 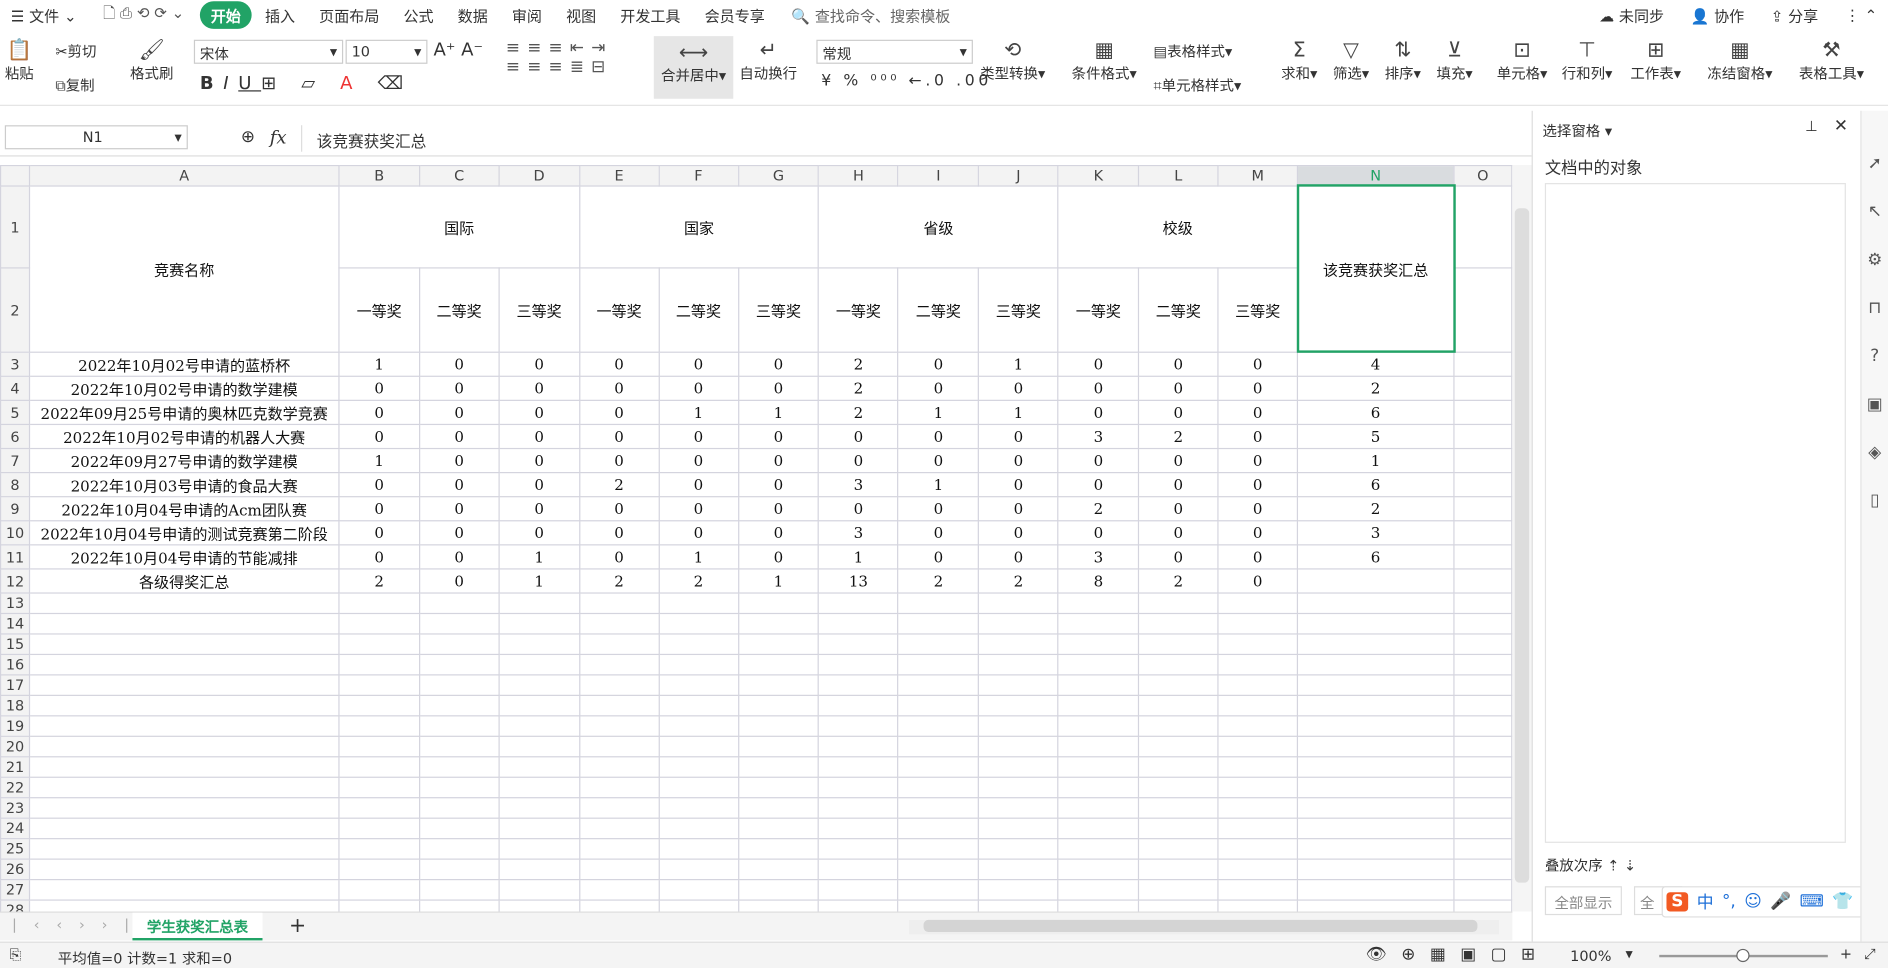 What do you see at coordinates (619, 310) in the screenshot?
I see `header-prize: 一等奖` at bounding box center [619, 310].